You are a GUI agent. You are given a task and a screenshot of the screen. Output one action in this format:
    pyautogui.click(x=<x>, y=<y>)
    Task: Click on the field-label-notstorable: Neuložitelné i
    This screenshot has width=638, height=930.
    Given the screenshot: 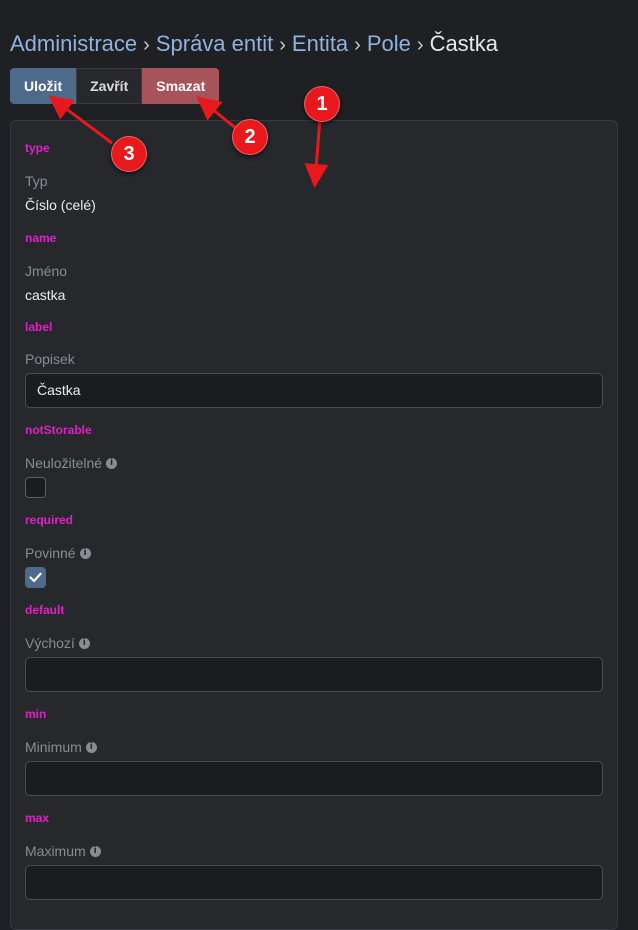 What is the action you would take?
    pyautogui.click(x=314, y=463)
    